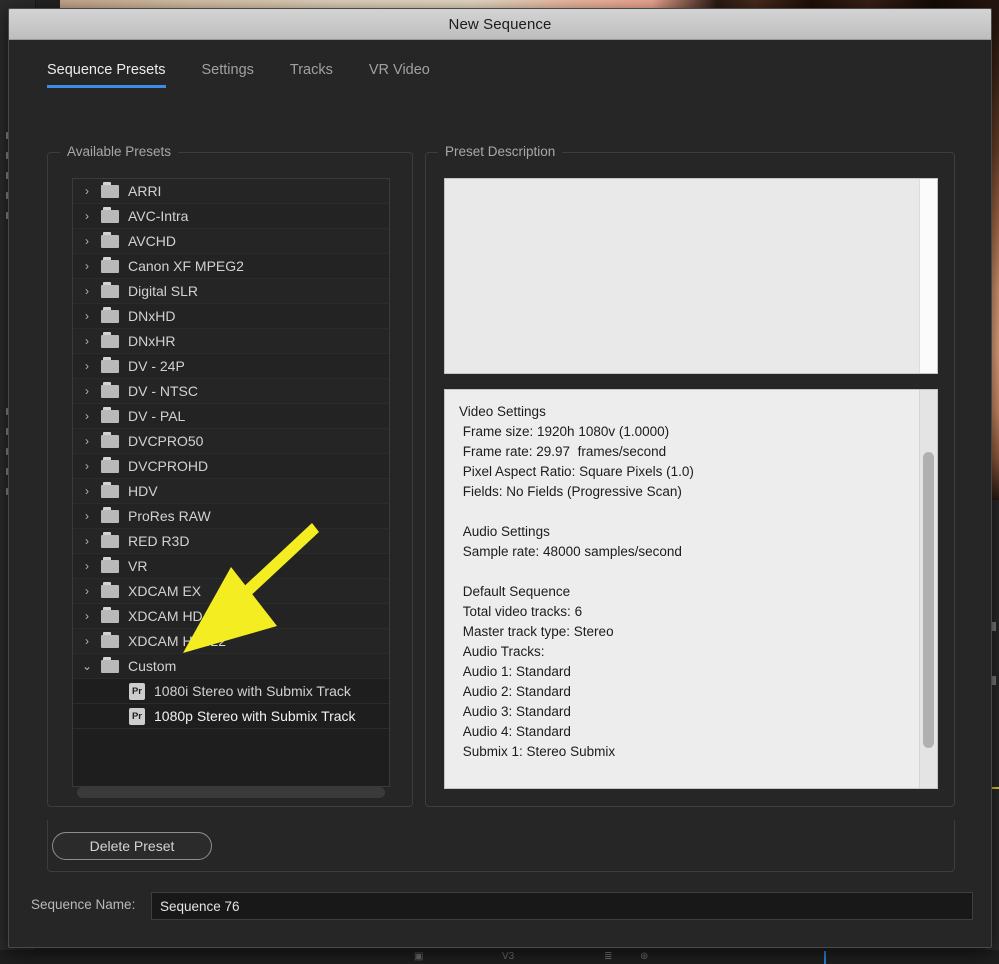 Image resolution: width=999 pixels, height=964 pixels. I want to click on preset-tree-row: › DV - NTSC, so click(231, 391).